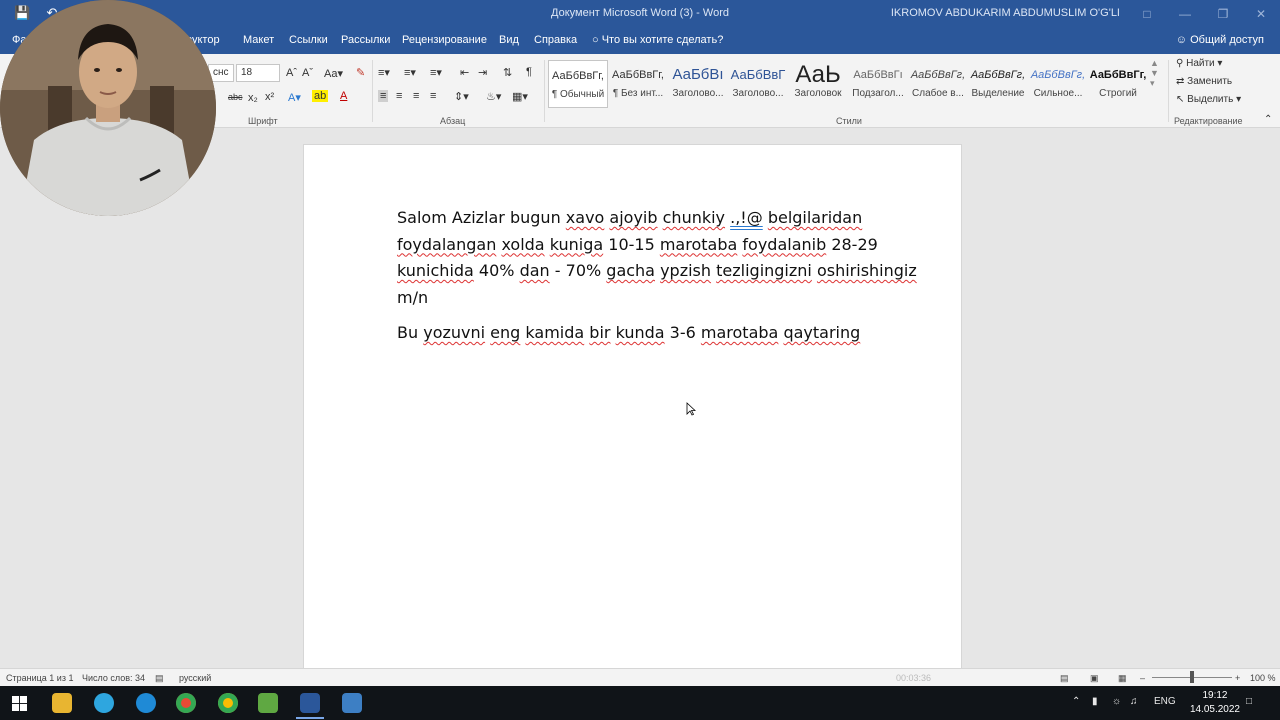 This screenshot has height=720, width=1280. I want to click on share-button: ☺ Общий доступ, so click(1220, 40).